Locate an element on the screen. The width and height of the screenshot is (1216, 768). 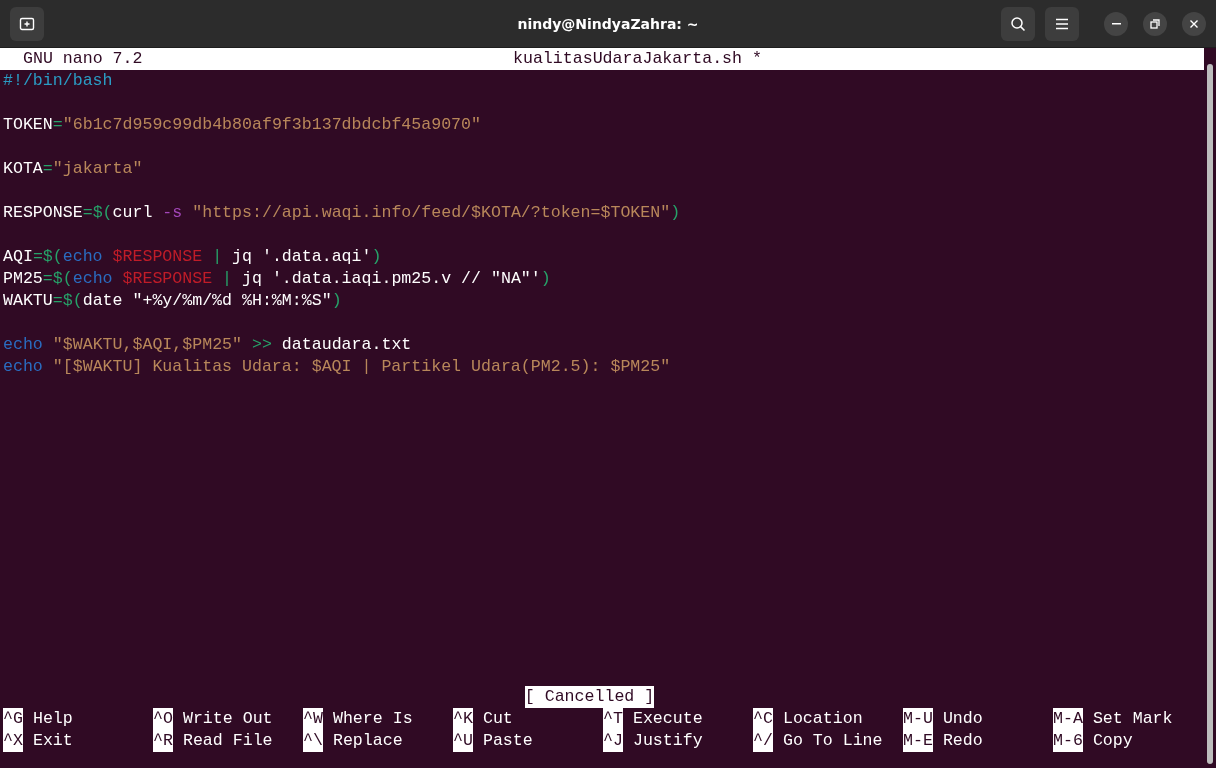
minimize-button is located at coordinates (1116, 23).